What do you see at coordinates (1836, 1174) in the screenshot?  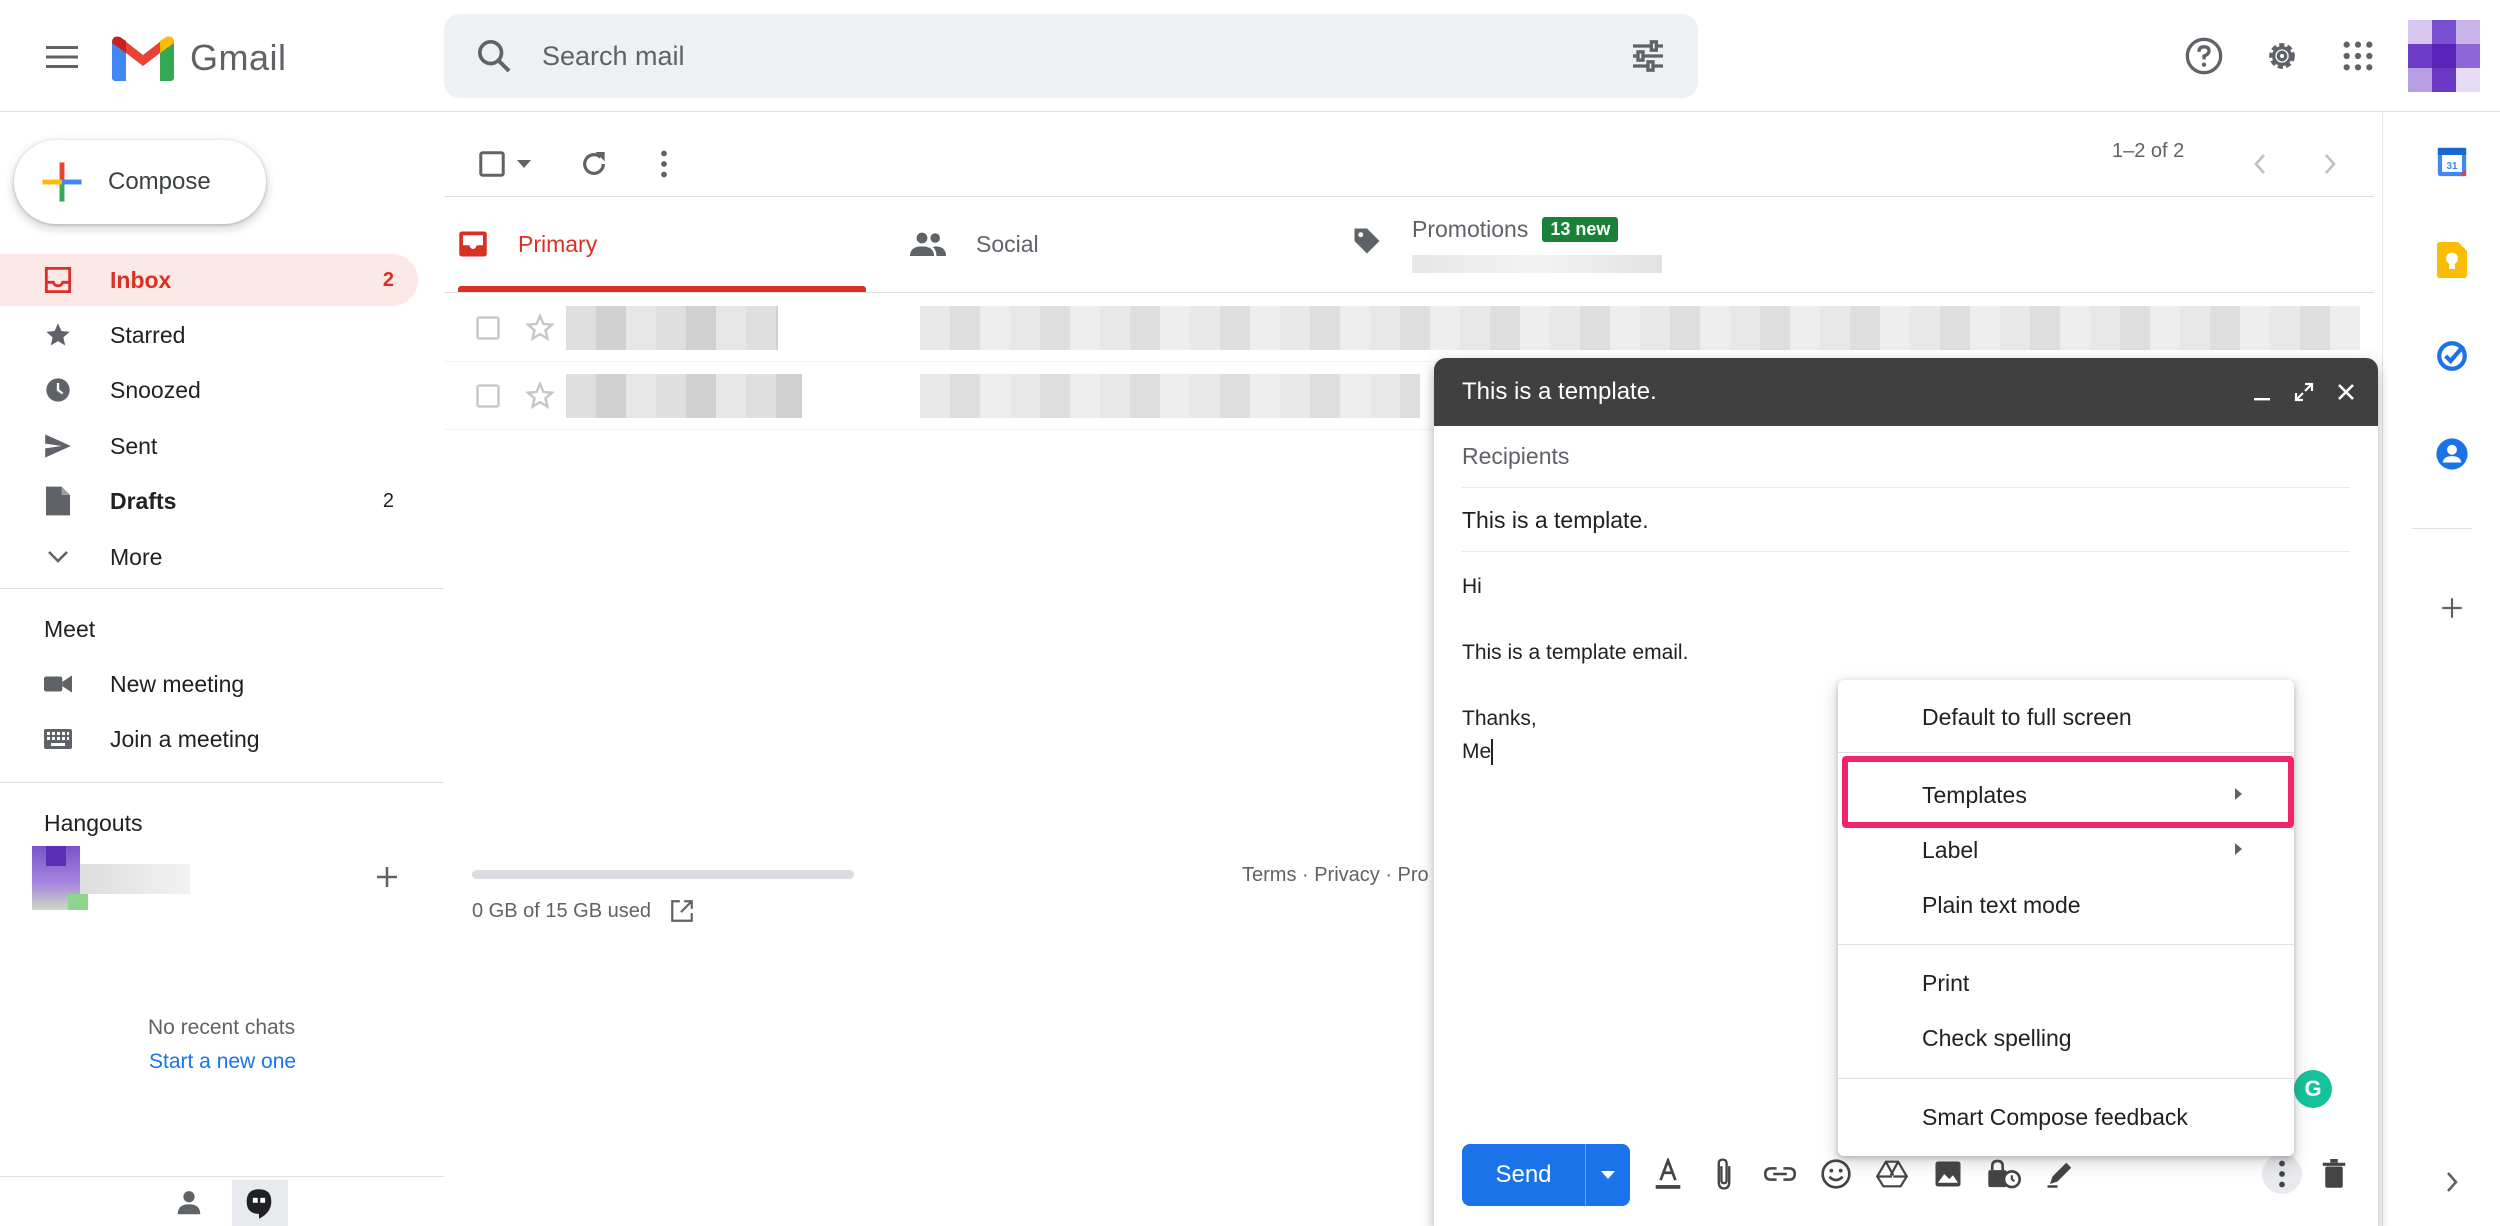 I see `insert-emoji-icon` at bounding box center [1836, 1174].